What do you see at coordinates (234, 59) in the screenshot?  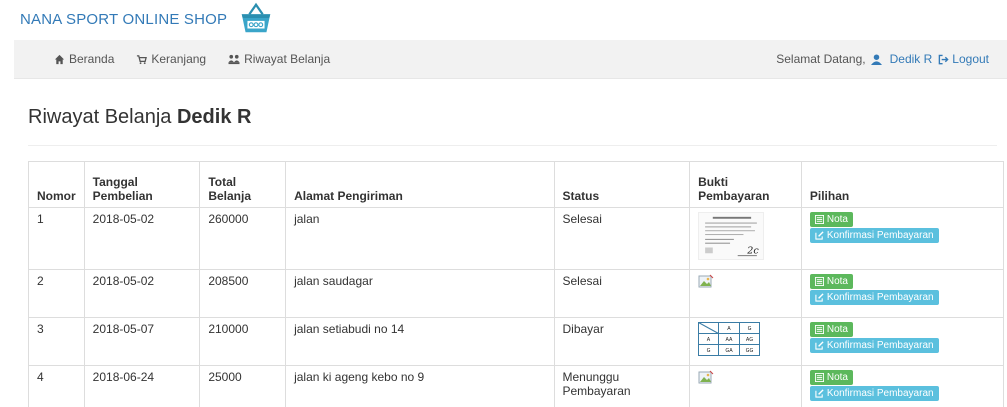 I see `history-icon` at bounding box center [234, 59].